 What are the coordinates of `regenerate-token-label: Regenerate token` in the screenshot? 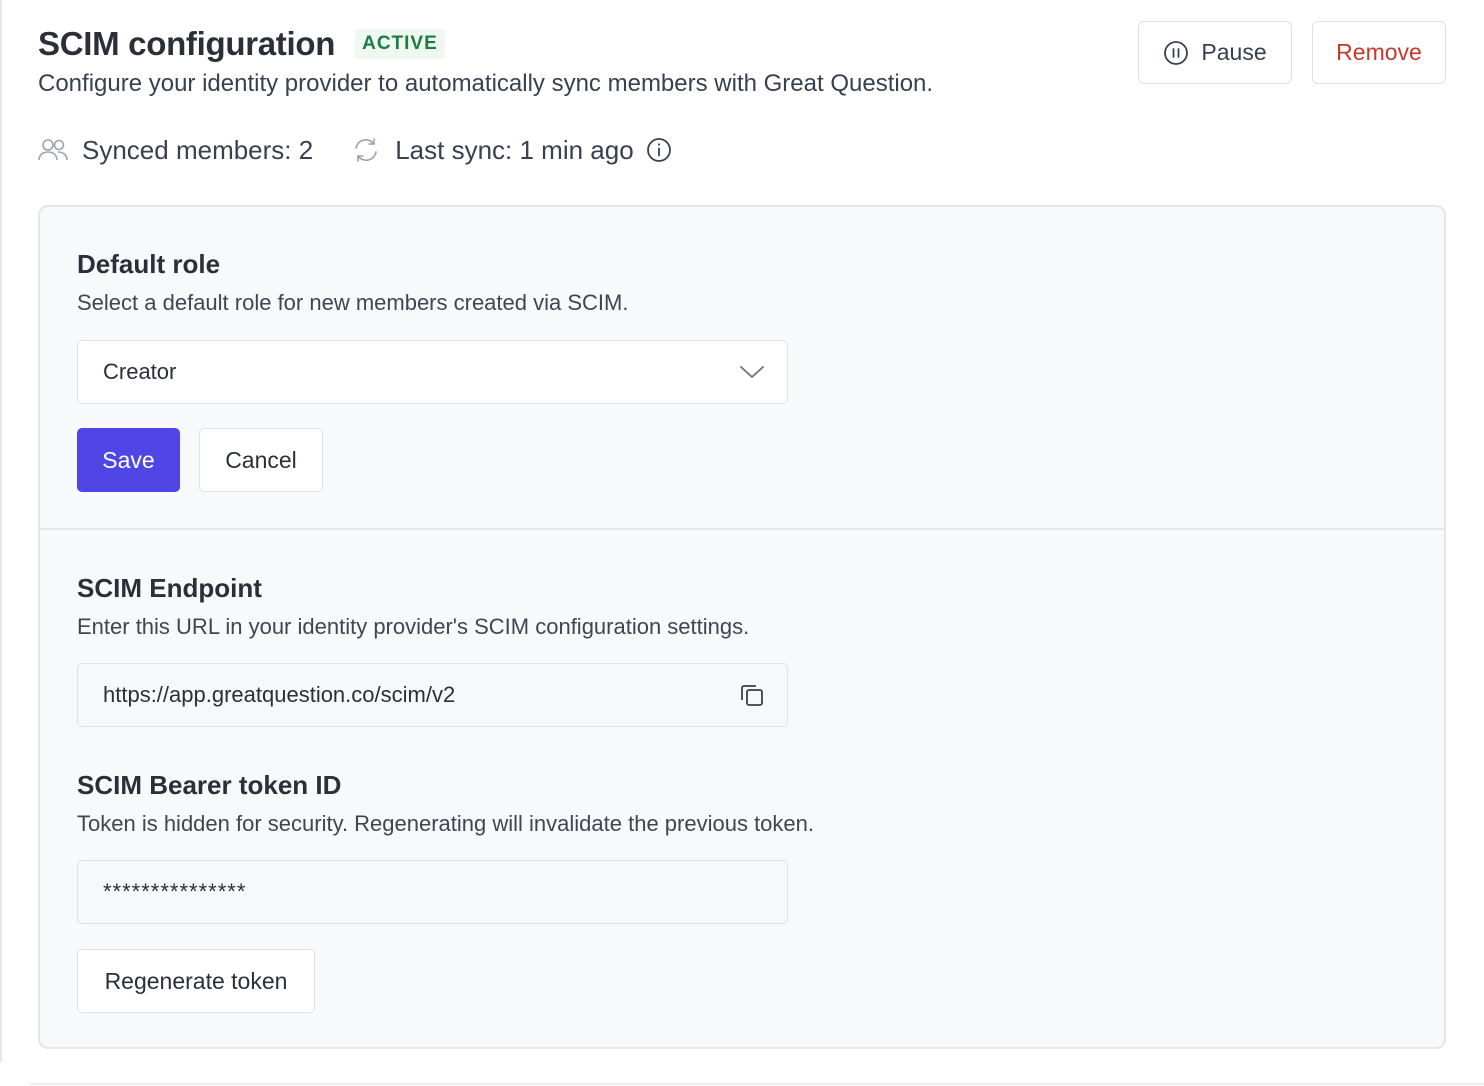 It's located at (196, 980).